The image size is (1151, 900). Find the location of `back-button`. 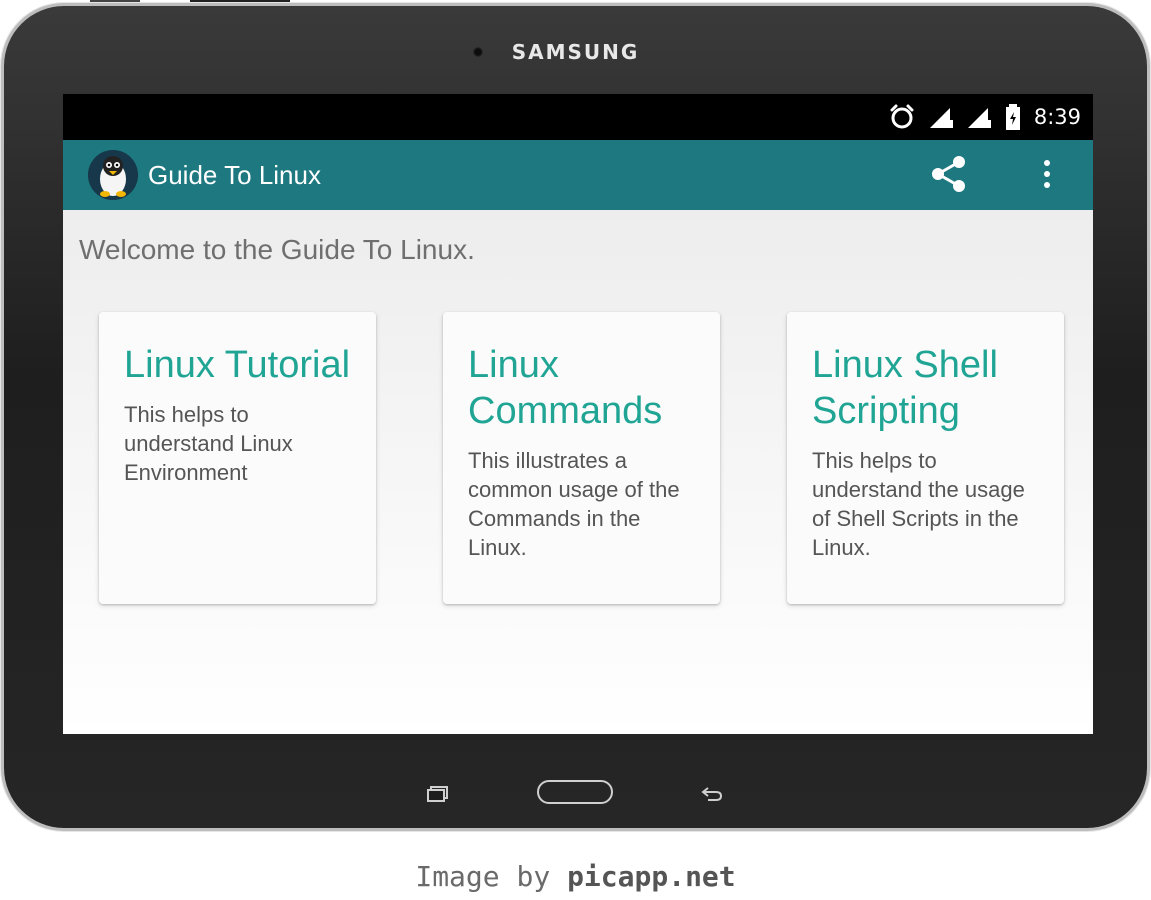

back-button is located at coordinates (712, 796).